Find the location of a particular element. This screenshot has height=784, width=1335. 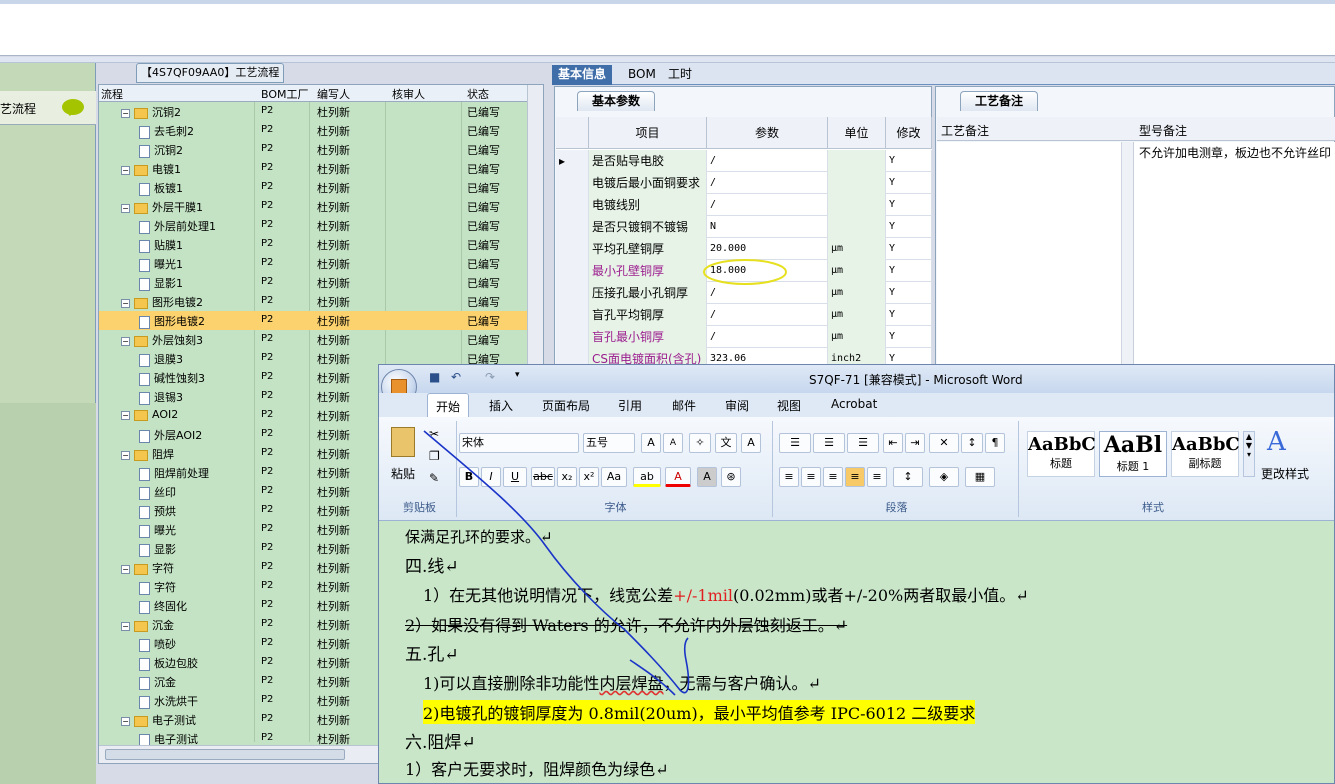

pen-annotation is located at coordinates (556, 563).